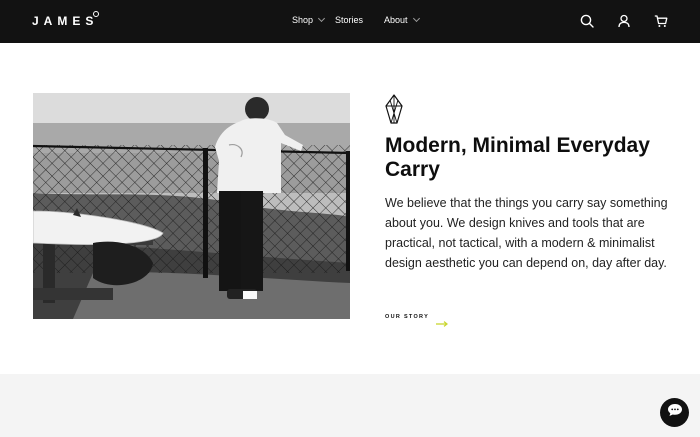  What do you see at coordinates (661, 21) in the screenshot?
I see `cart-icon` at bounding box center [661, 21].